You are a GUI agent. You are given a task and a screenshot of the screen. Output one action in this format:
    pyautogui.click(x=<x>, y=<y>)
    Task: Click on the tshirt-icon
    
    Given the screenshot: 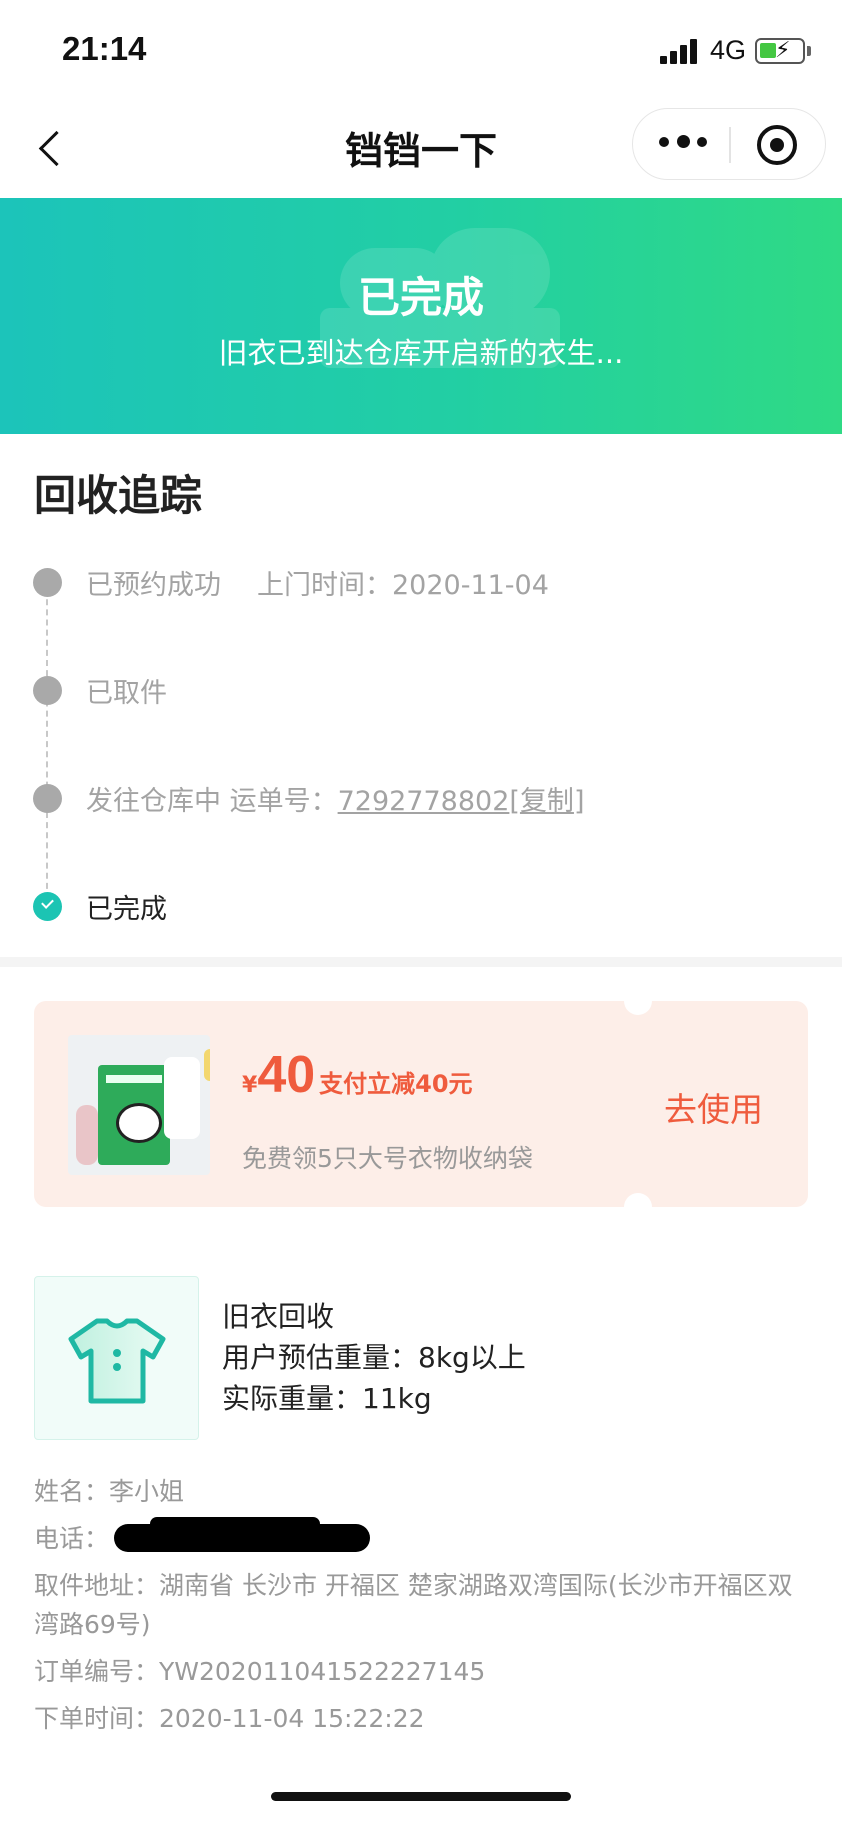 What is the action you would take?
    pyautogui.click(x=117, y=1361)
    